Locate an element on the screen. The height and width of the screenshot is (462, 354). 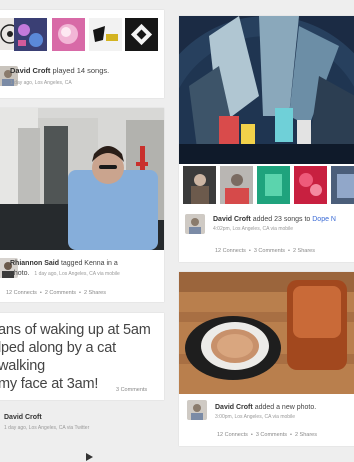
activity-action: tagged Kenna in a is located at coordinates (89, 263).